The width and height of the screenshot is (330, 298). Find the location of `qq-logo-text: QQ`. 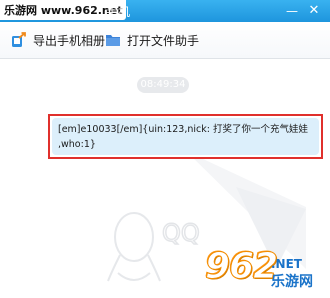

qq-logo-text: QQ is located at coordinates (181, 233).